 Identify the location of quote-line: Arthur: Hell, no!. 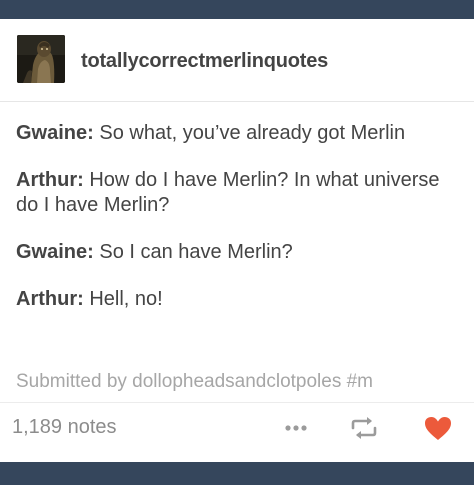
(240, 299).